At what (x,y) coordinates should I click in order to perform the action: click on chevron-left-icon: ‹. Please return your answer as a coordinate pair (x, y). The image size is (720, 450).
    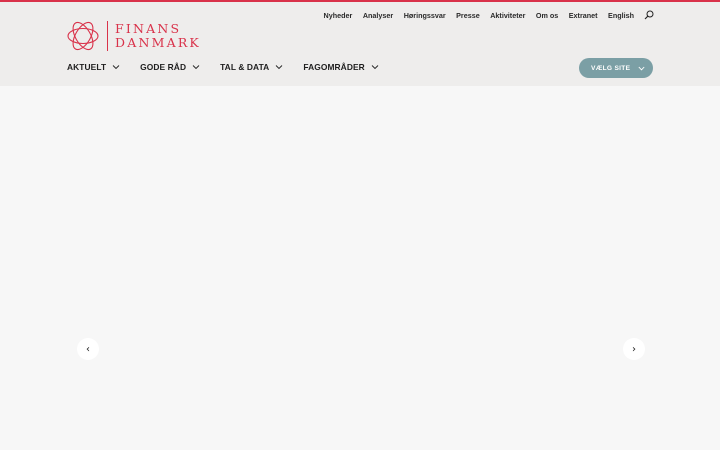
    Looking at the image, I should click on (88, 349).